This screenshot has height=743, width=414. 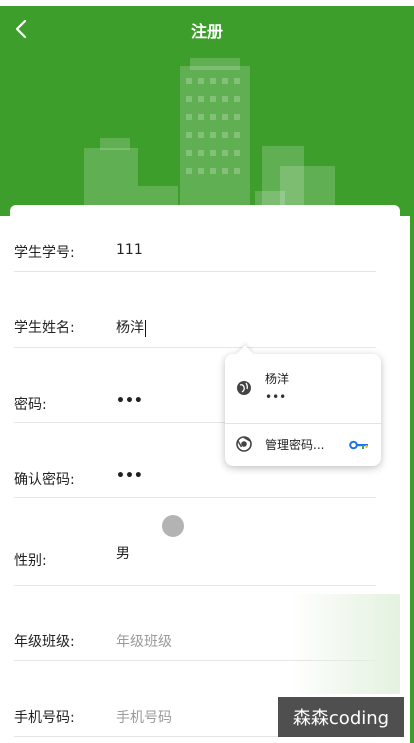 I want to click on autofill-username: 杨洋, so click(x=277, y=379).